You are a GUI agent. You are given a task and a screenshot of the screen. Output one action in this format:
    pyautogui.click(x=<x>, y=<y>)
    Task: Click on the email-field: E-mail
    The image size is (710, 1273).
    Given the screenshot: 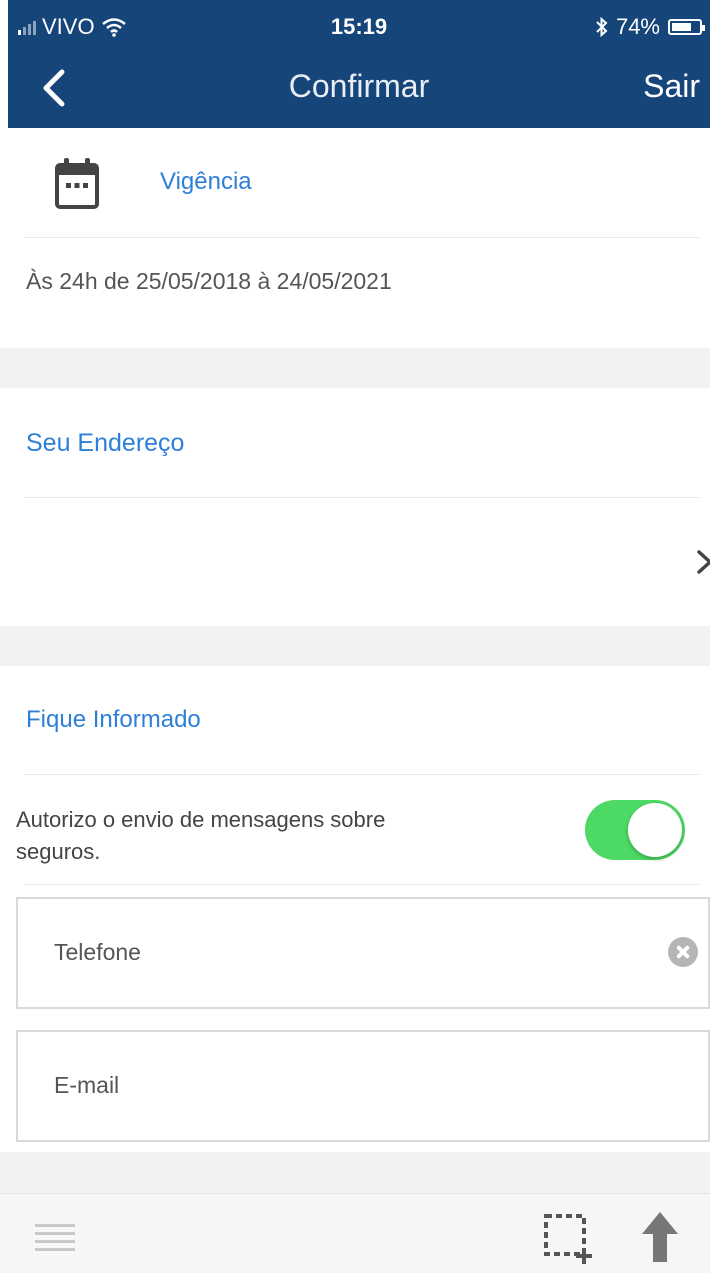 What is the action you would take?
    pyautogui.click(x=363, y=1086)
    